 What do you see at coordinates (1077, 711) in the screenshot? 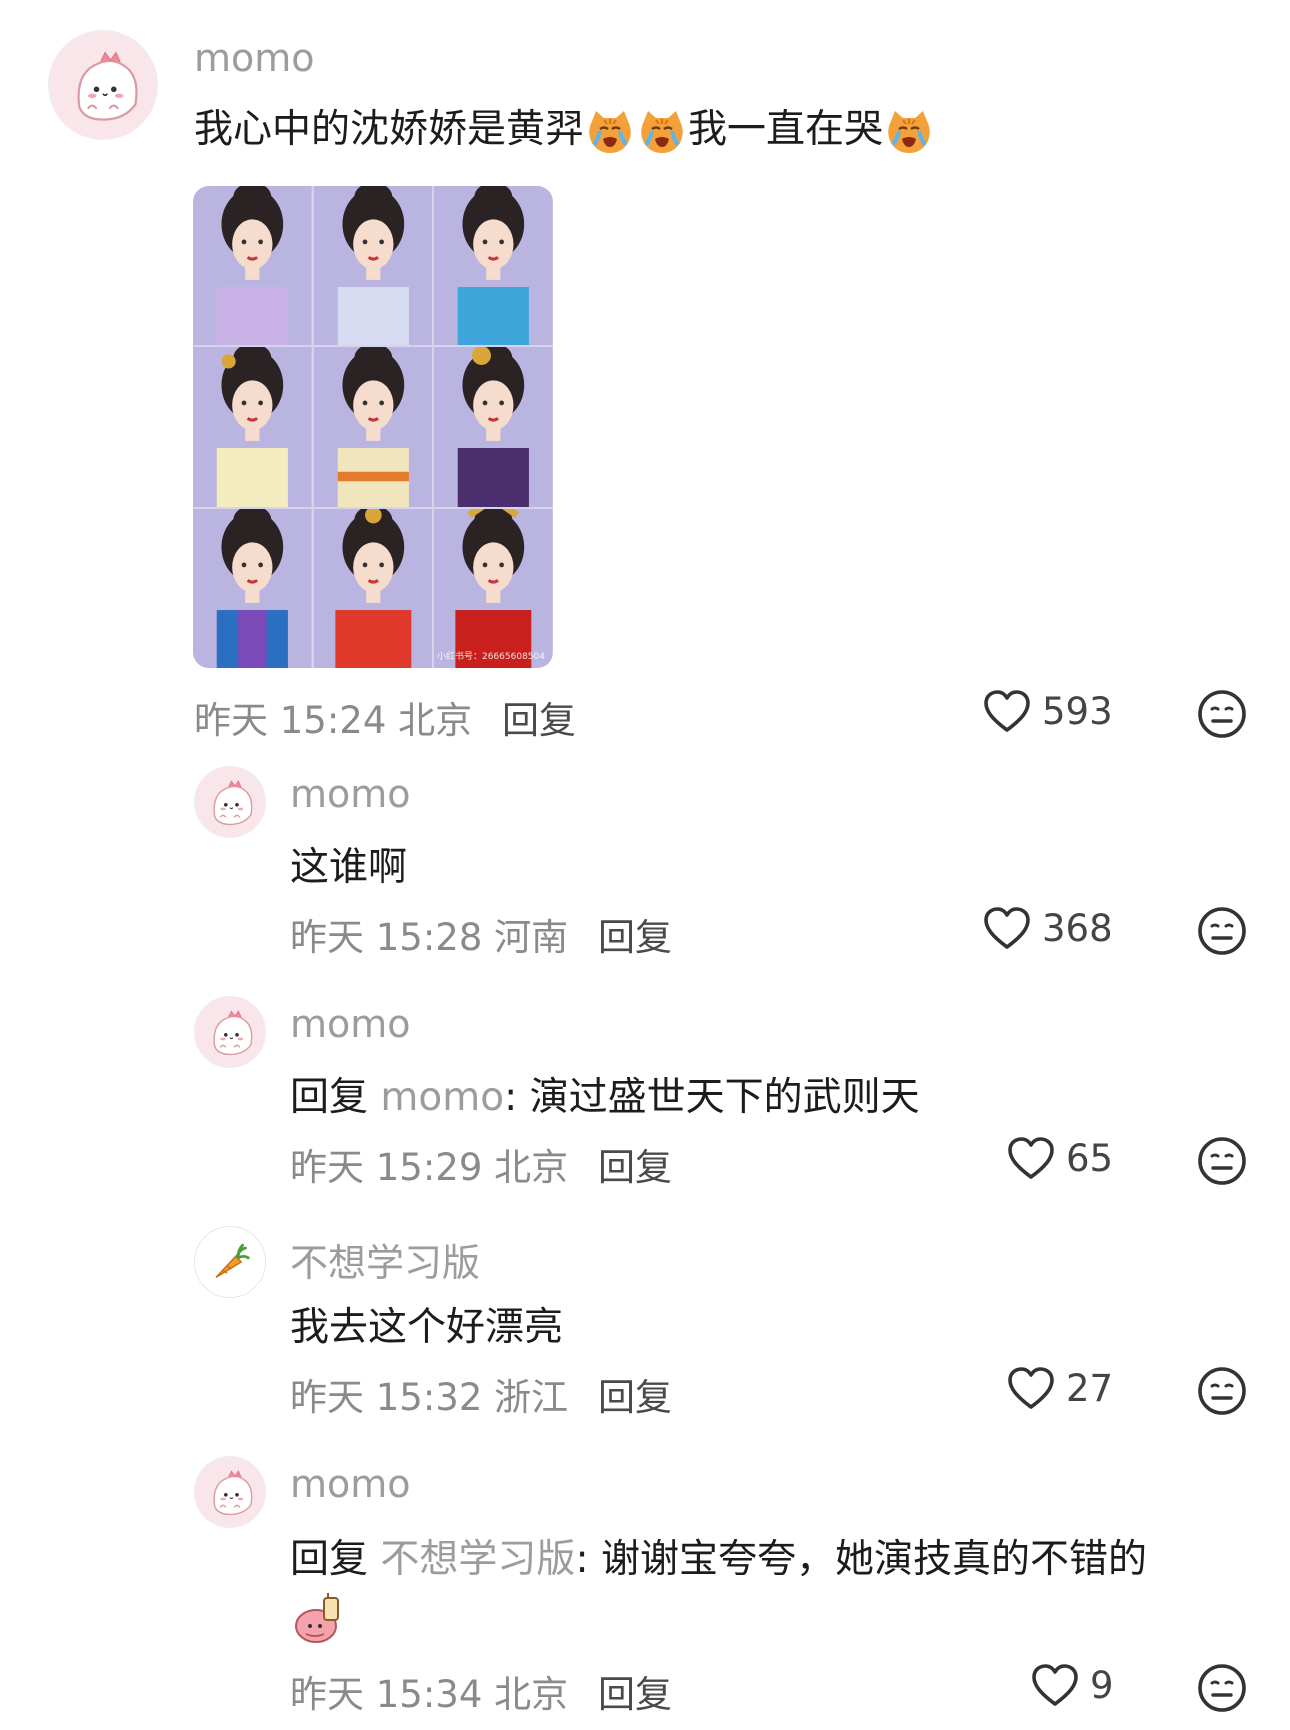
I see `like-count: 593` at bounding box center [1077, 711].